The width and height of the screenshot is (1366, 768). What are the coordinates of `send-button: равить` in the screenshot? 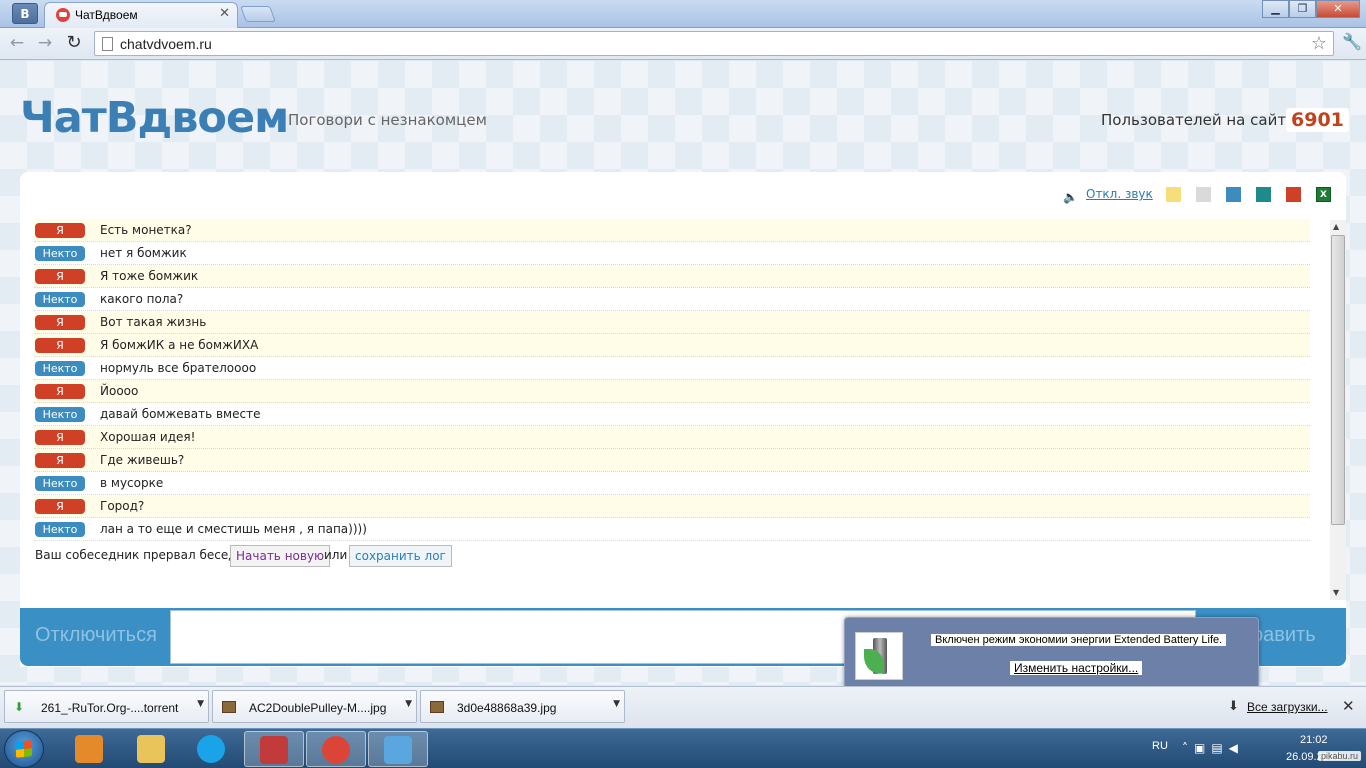 It's located at (1284, 635).